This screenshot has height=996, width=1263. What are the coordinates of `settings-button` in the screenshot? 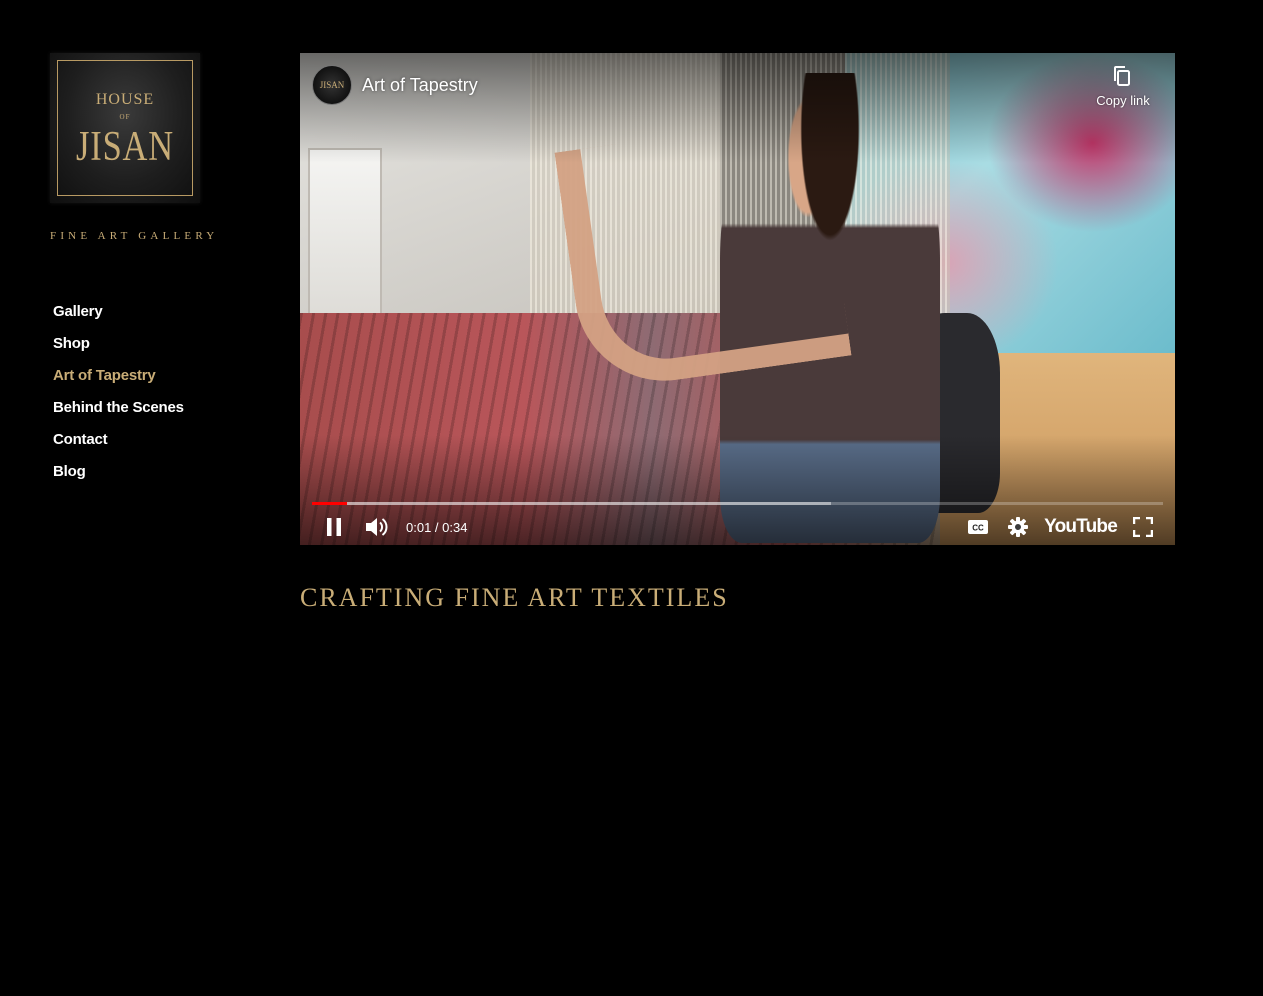 It's located at (1018, 527).